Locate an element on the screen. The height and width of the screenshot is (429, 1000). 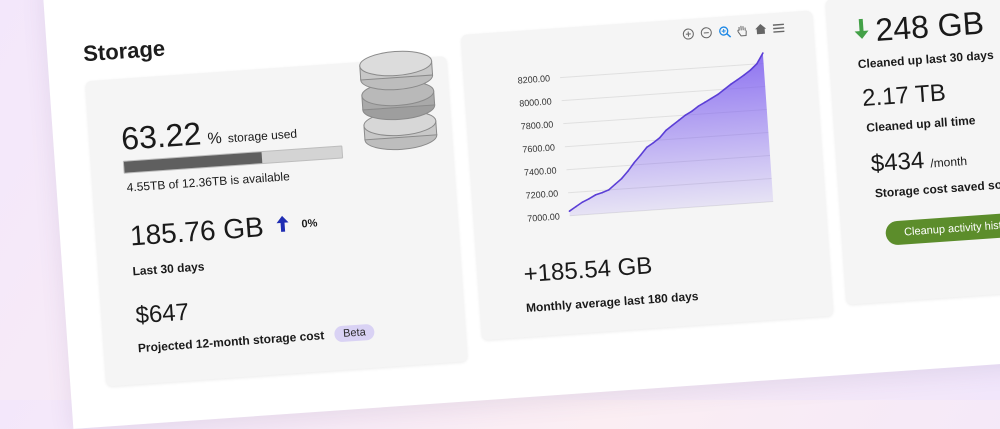
y-tick-label: 7000.00 is located at coordinates (543, 217).